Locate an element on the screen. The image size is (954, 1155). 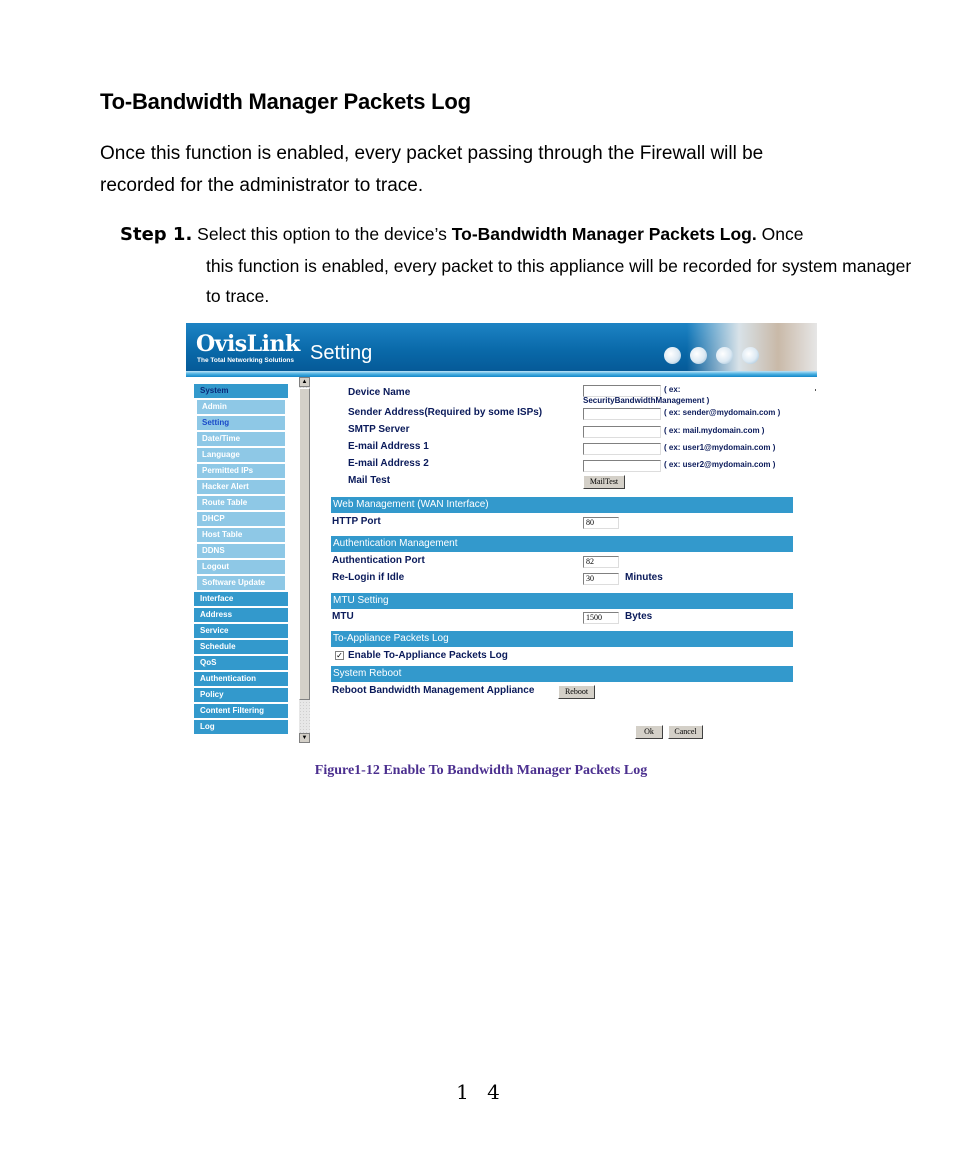
enable-packets-log-label: Enable To-Appliance Packets Log is located at coordinates (428, 655).